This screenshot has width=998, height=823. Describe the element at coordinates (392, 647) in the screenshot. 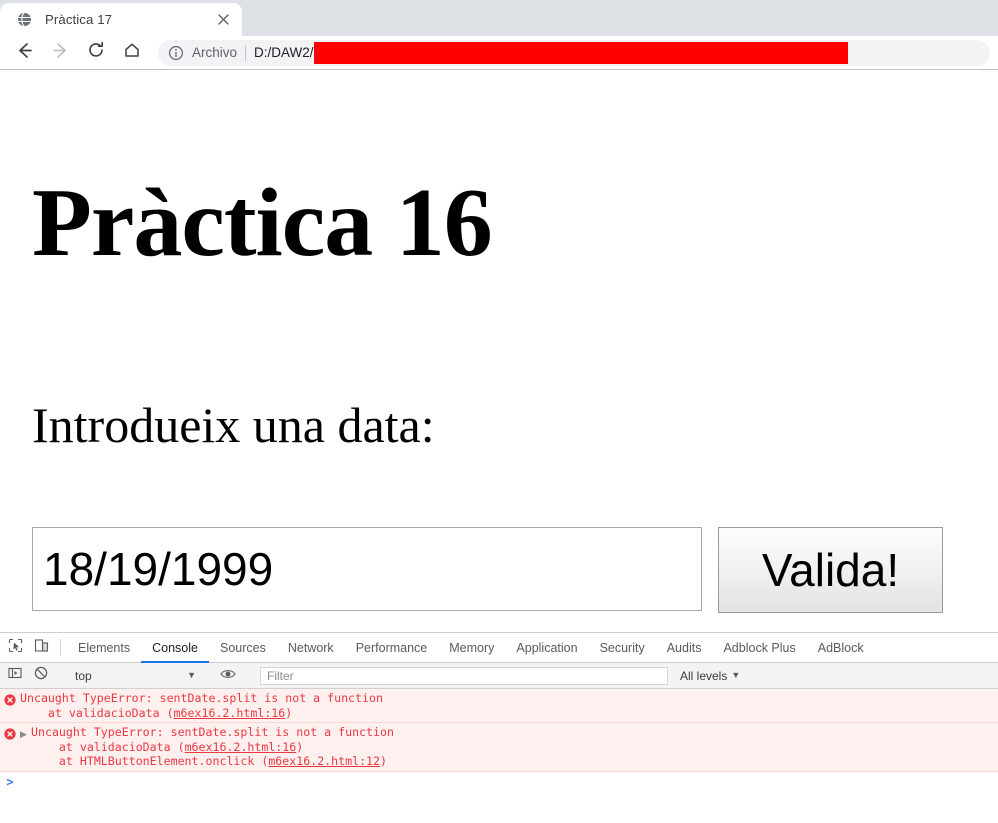

I see `tab-performance: Performance` at that location.